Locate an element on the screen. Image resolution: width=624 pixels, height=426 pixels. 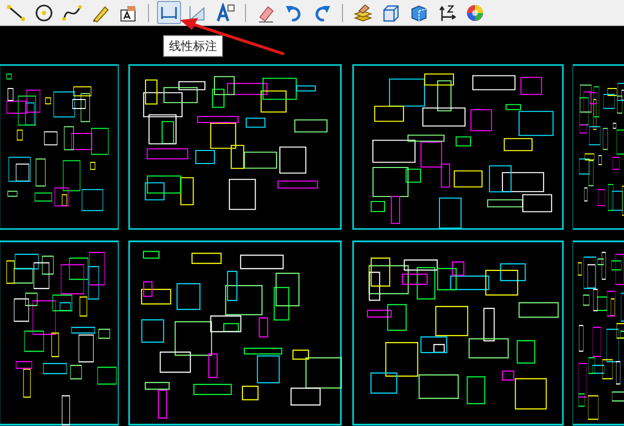
box-icon is located at coordinates (391, 12).